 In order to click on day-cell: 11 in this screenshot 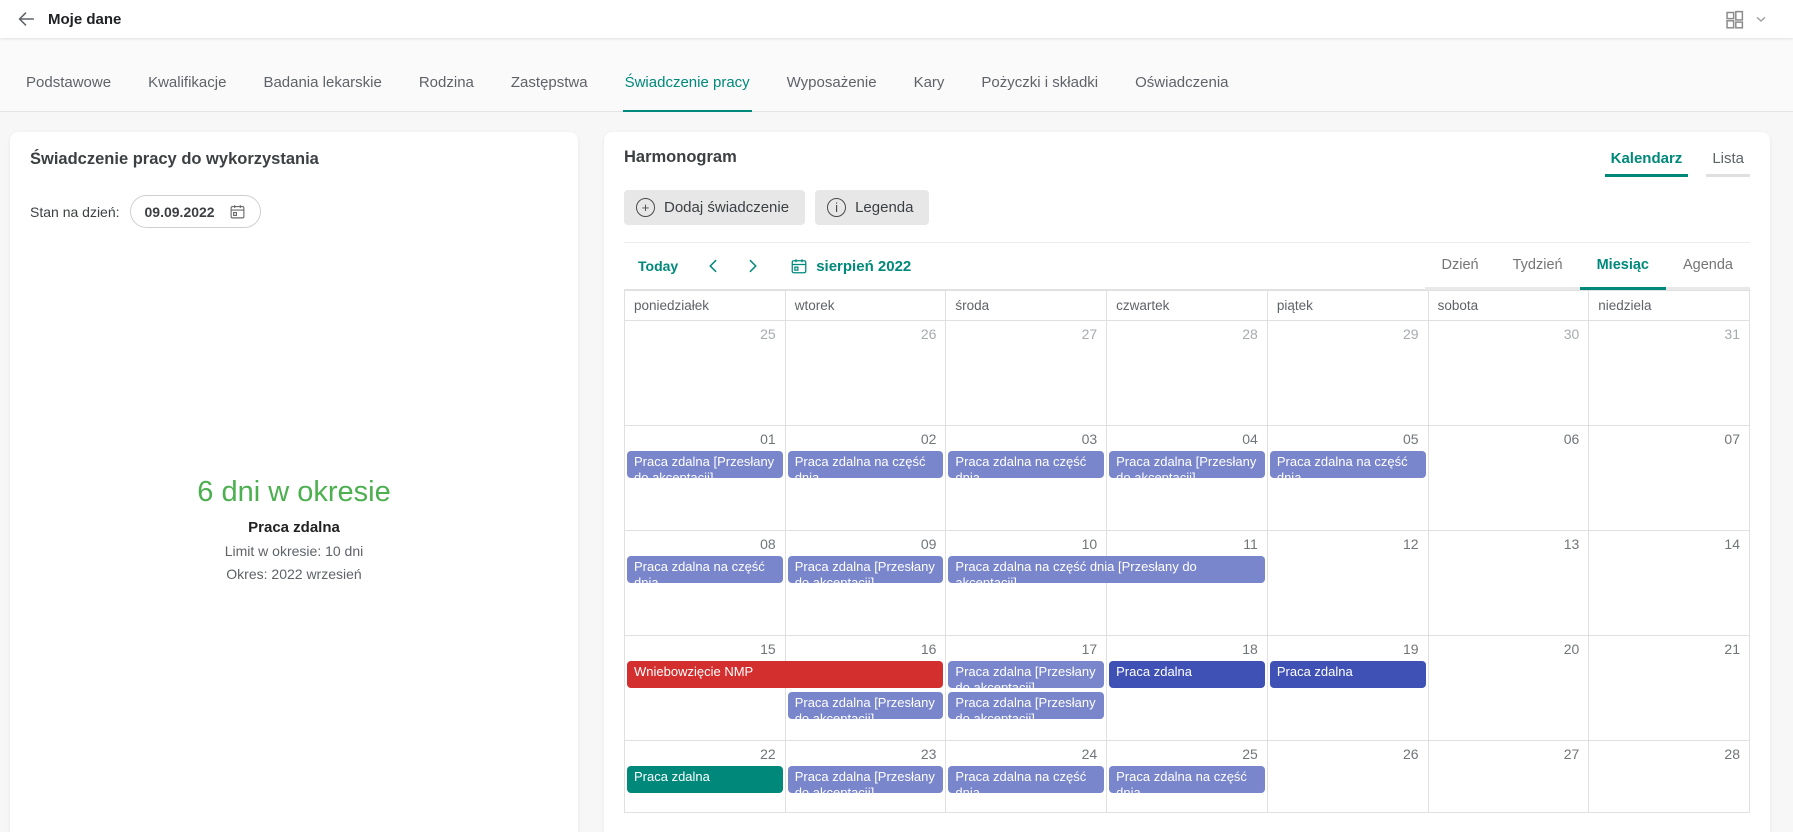, I will do `click(1187, 583)`.